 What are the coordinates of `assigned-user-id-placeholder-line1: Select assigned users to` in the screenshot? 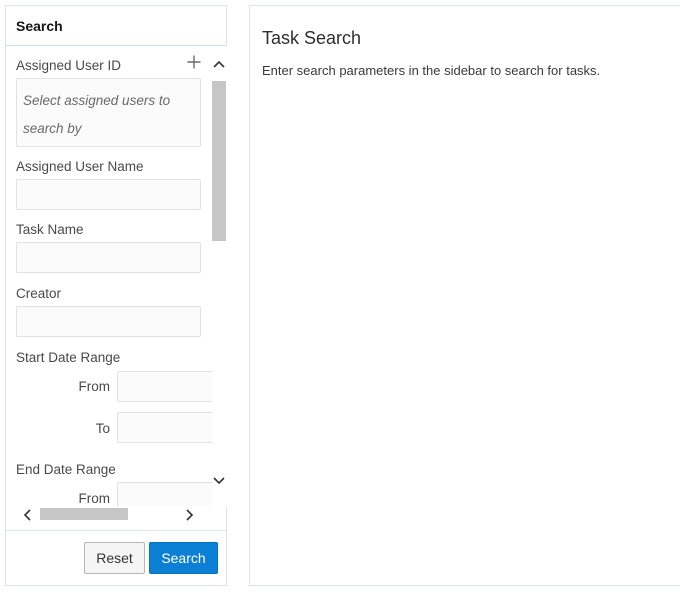 It's located at (97, 100).